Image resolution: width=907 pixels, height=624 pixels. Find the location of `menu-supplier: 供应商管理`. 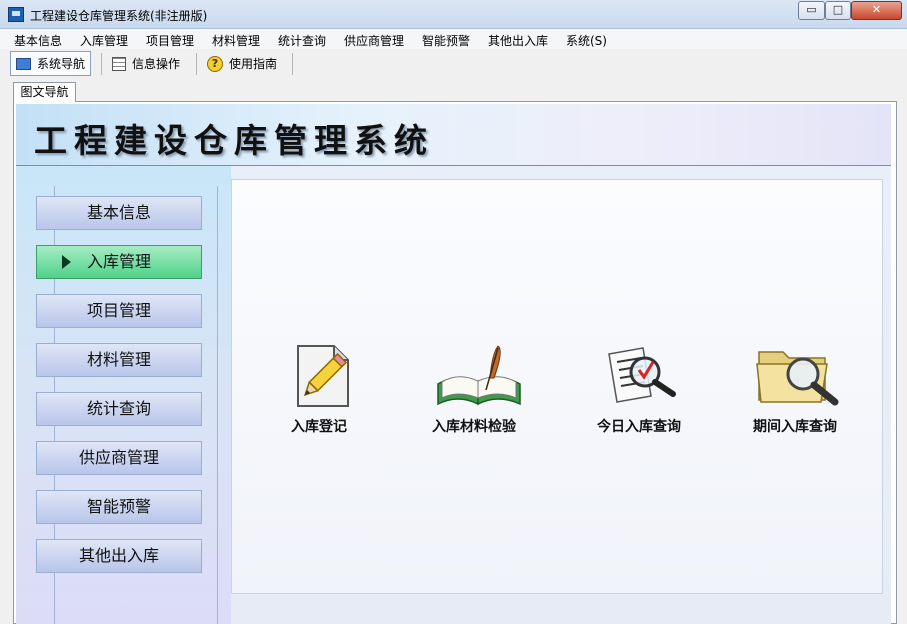

menu-supplier: 供应商管理 is located at coordinates (374, 40).